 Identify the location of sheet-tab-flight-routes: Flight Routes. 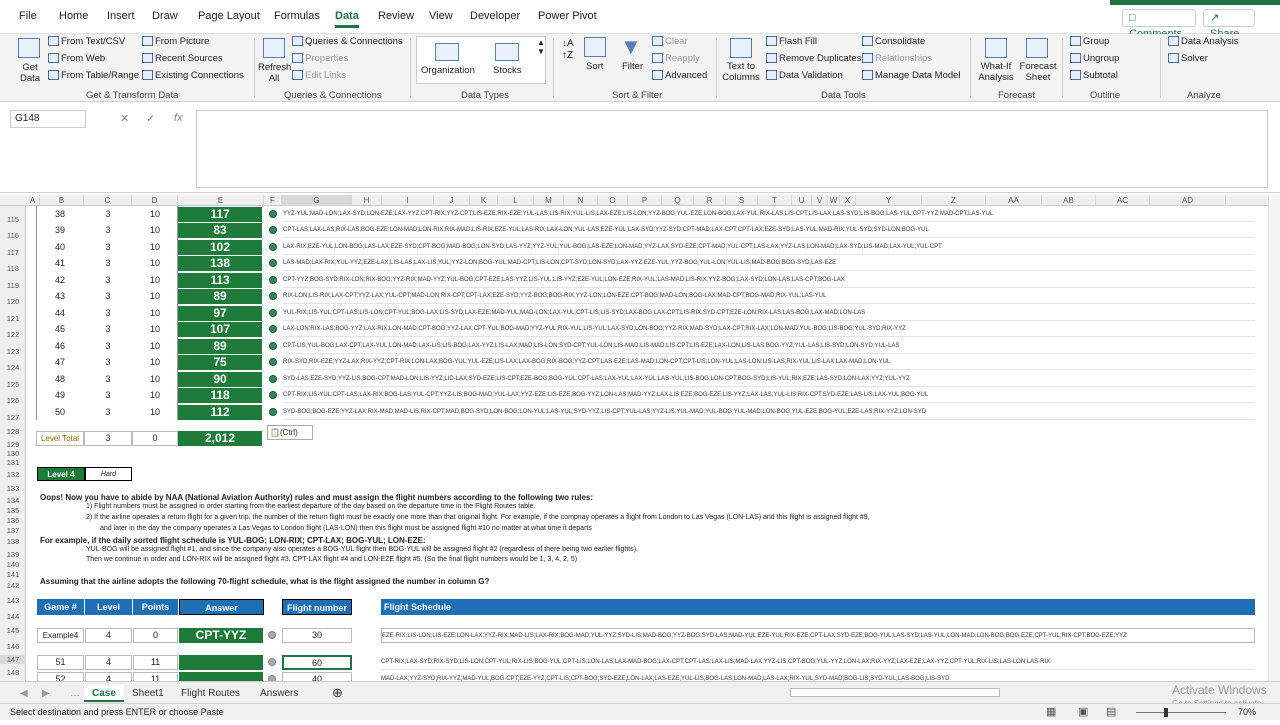
(210, 693).